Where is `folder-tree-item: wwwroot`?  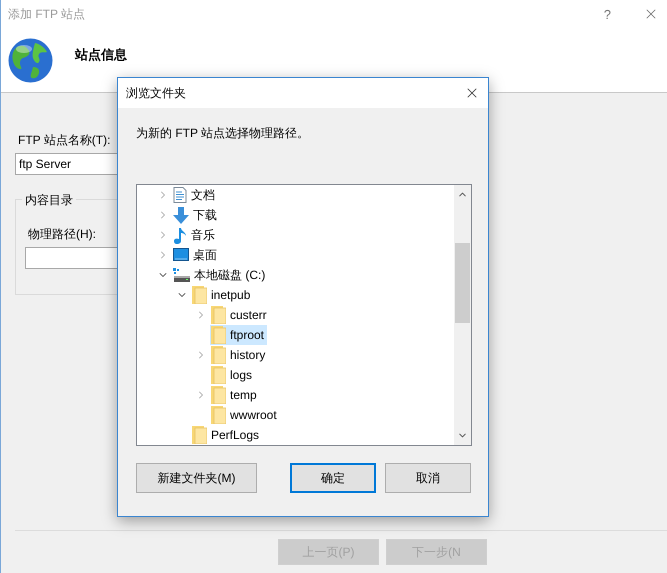 folder-tree-item: wwwroot is located at coordinates (245, 415).